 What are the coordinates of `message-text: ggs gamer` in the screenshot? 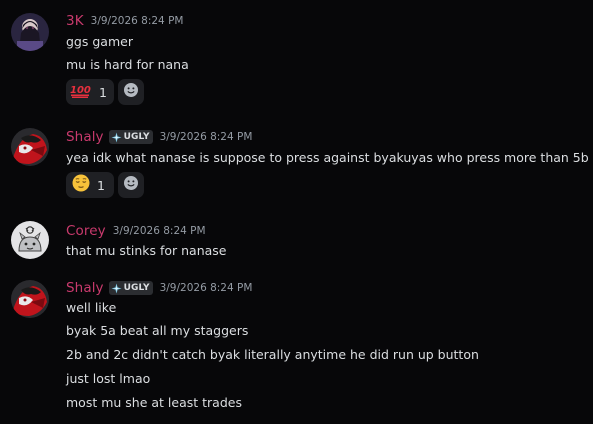 It's located at (99, 41).